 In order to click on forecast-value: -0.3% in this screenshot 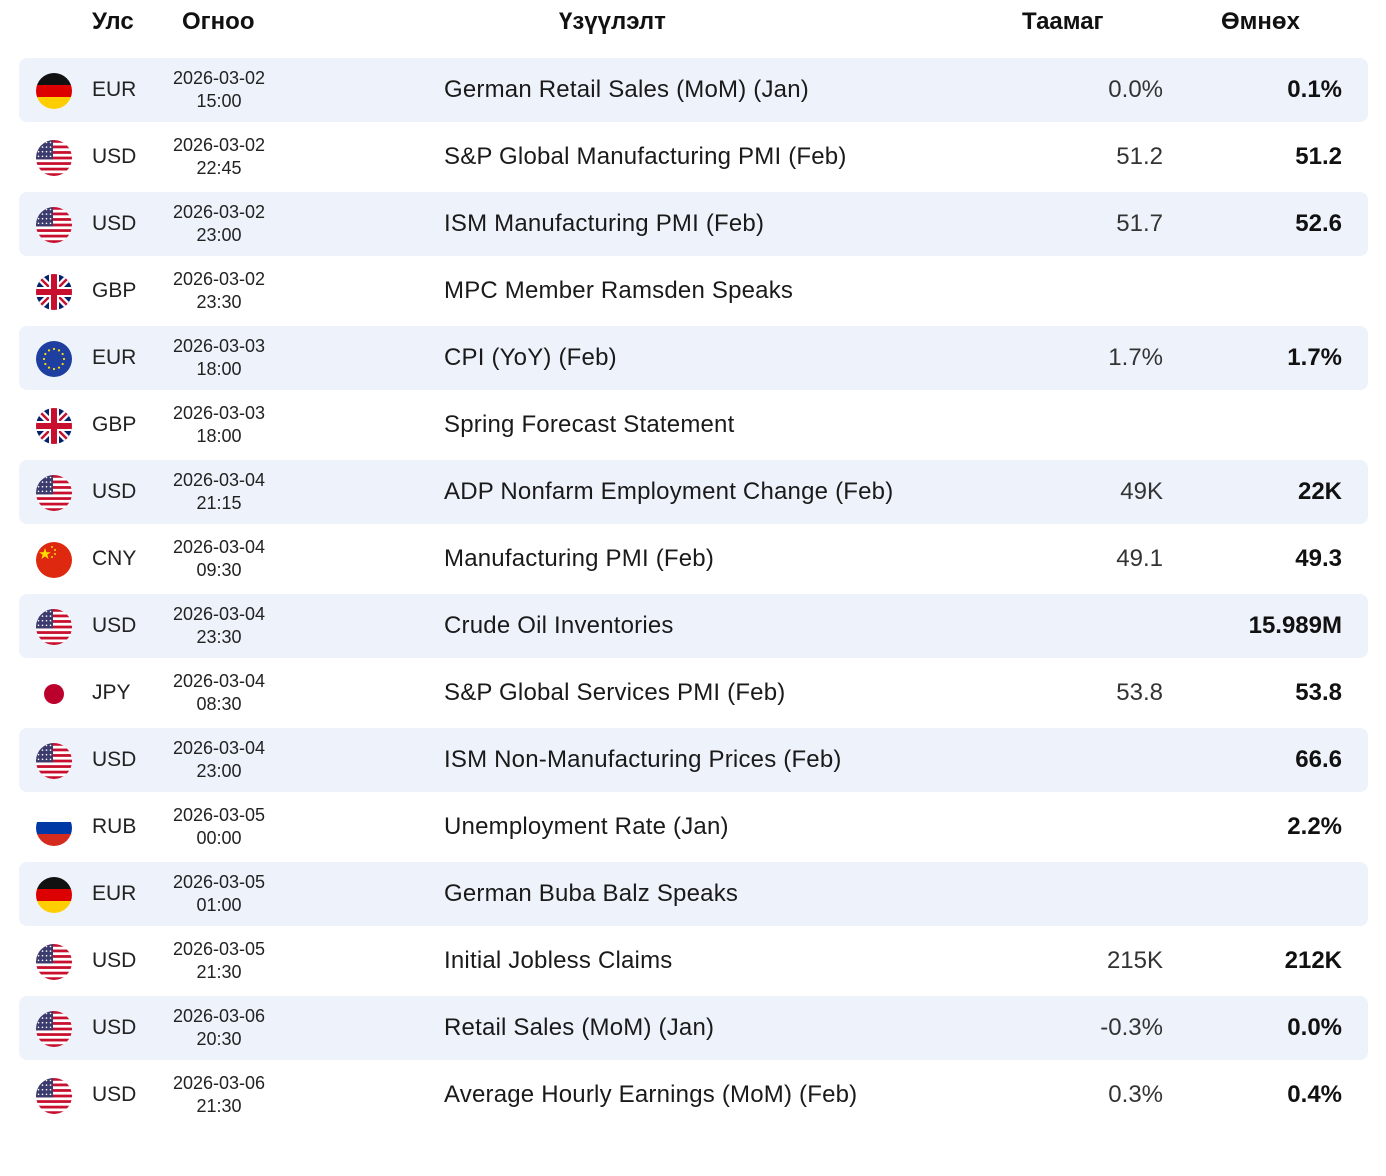, I will do `click(1131, 1027)`.